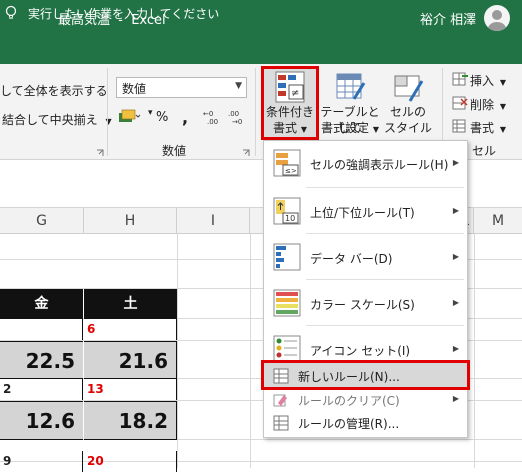 This screenshot has width=522, height=472. What do you see at coordinates (460, 103) in the screenshot?
I see `delete-cells-icon` at bounding box center [460, 103].